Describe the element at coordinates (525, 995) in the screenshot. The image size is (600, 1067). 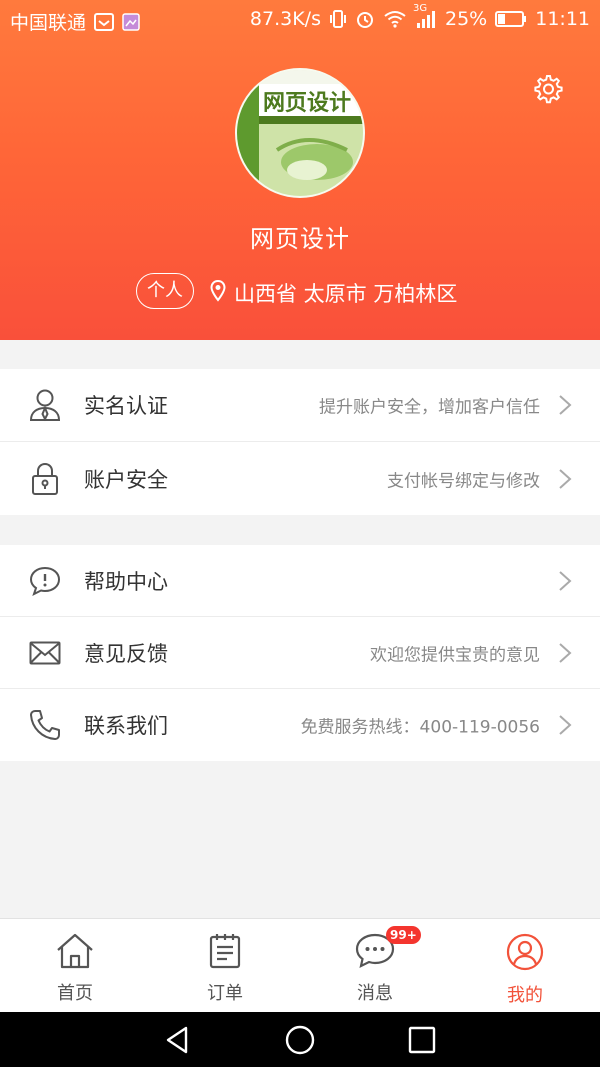
I see `tab-label: 我的` at that location.